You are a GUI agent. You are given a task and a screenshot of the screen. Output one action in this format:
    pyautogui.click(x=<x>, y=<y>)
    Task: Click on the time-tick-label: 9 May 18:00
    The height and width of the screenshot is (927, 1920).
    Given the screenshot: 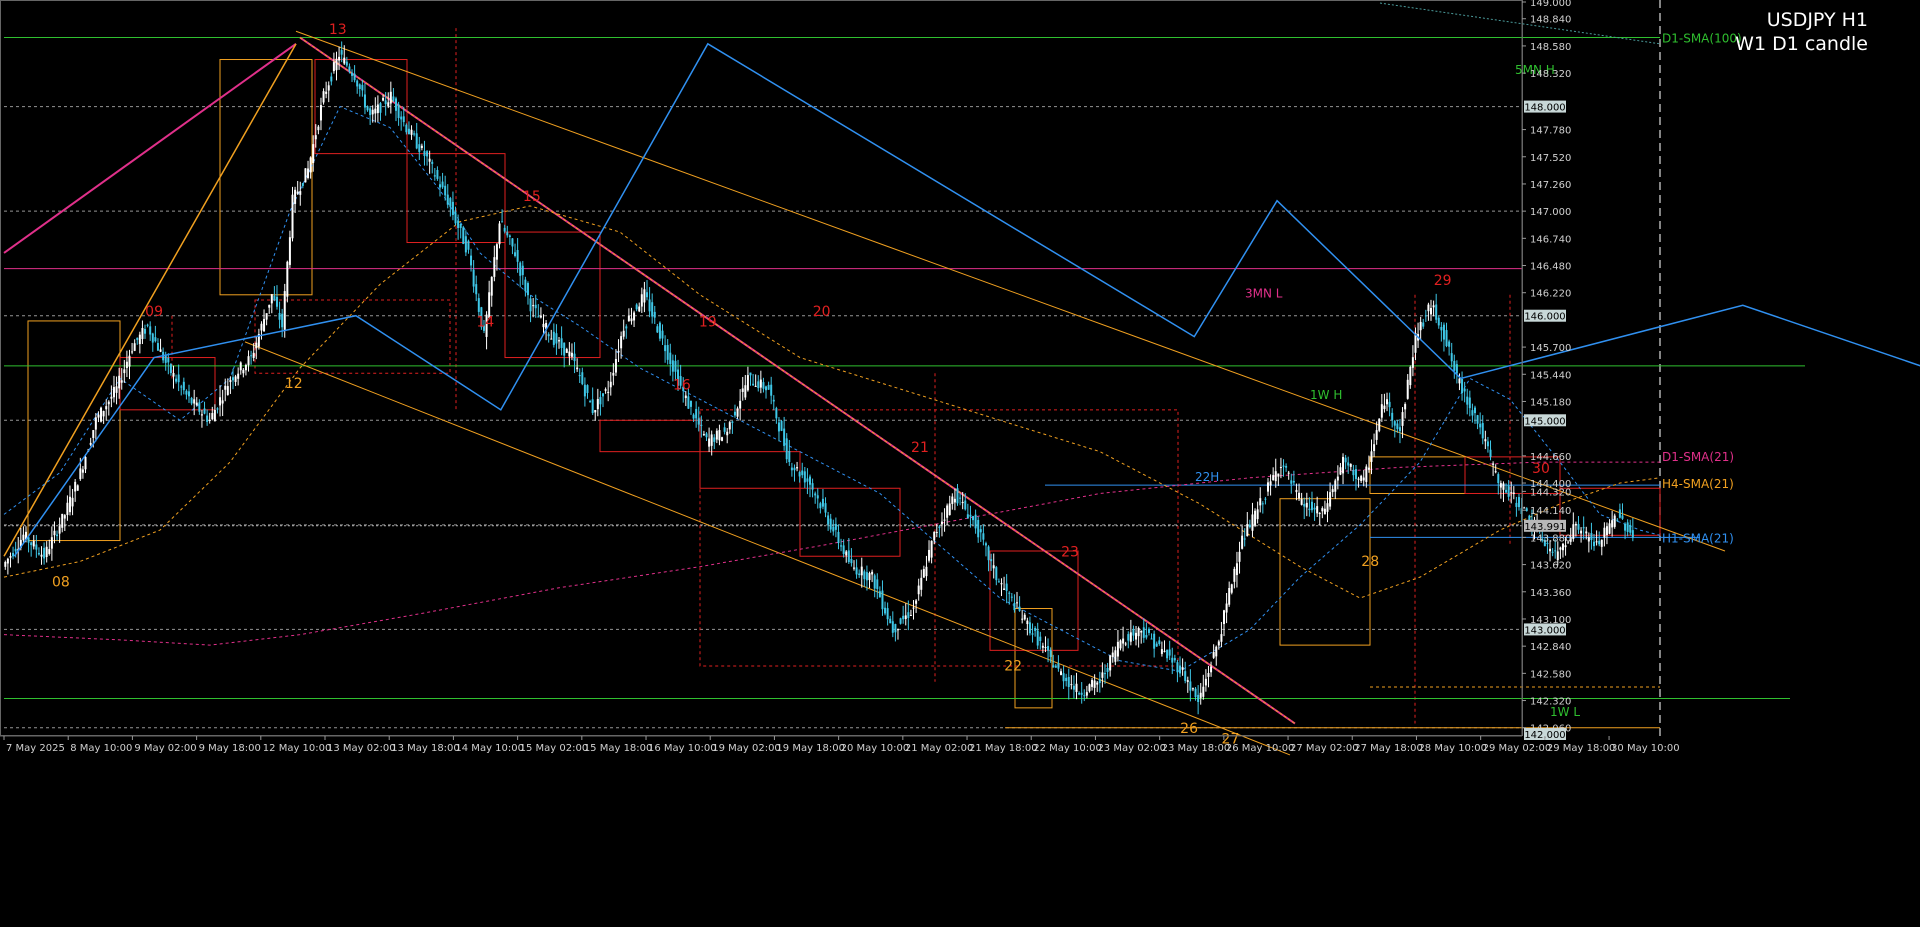 What is the action you would take?
    pyautogui.click(x=230, y=748)
    